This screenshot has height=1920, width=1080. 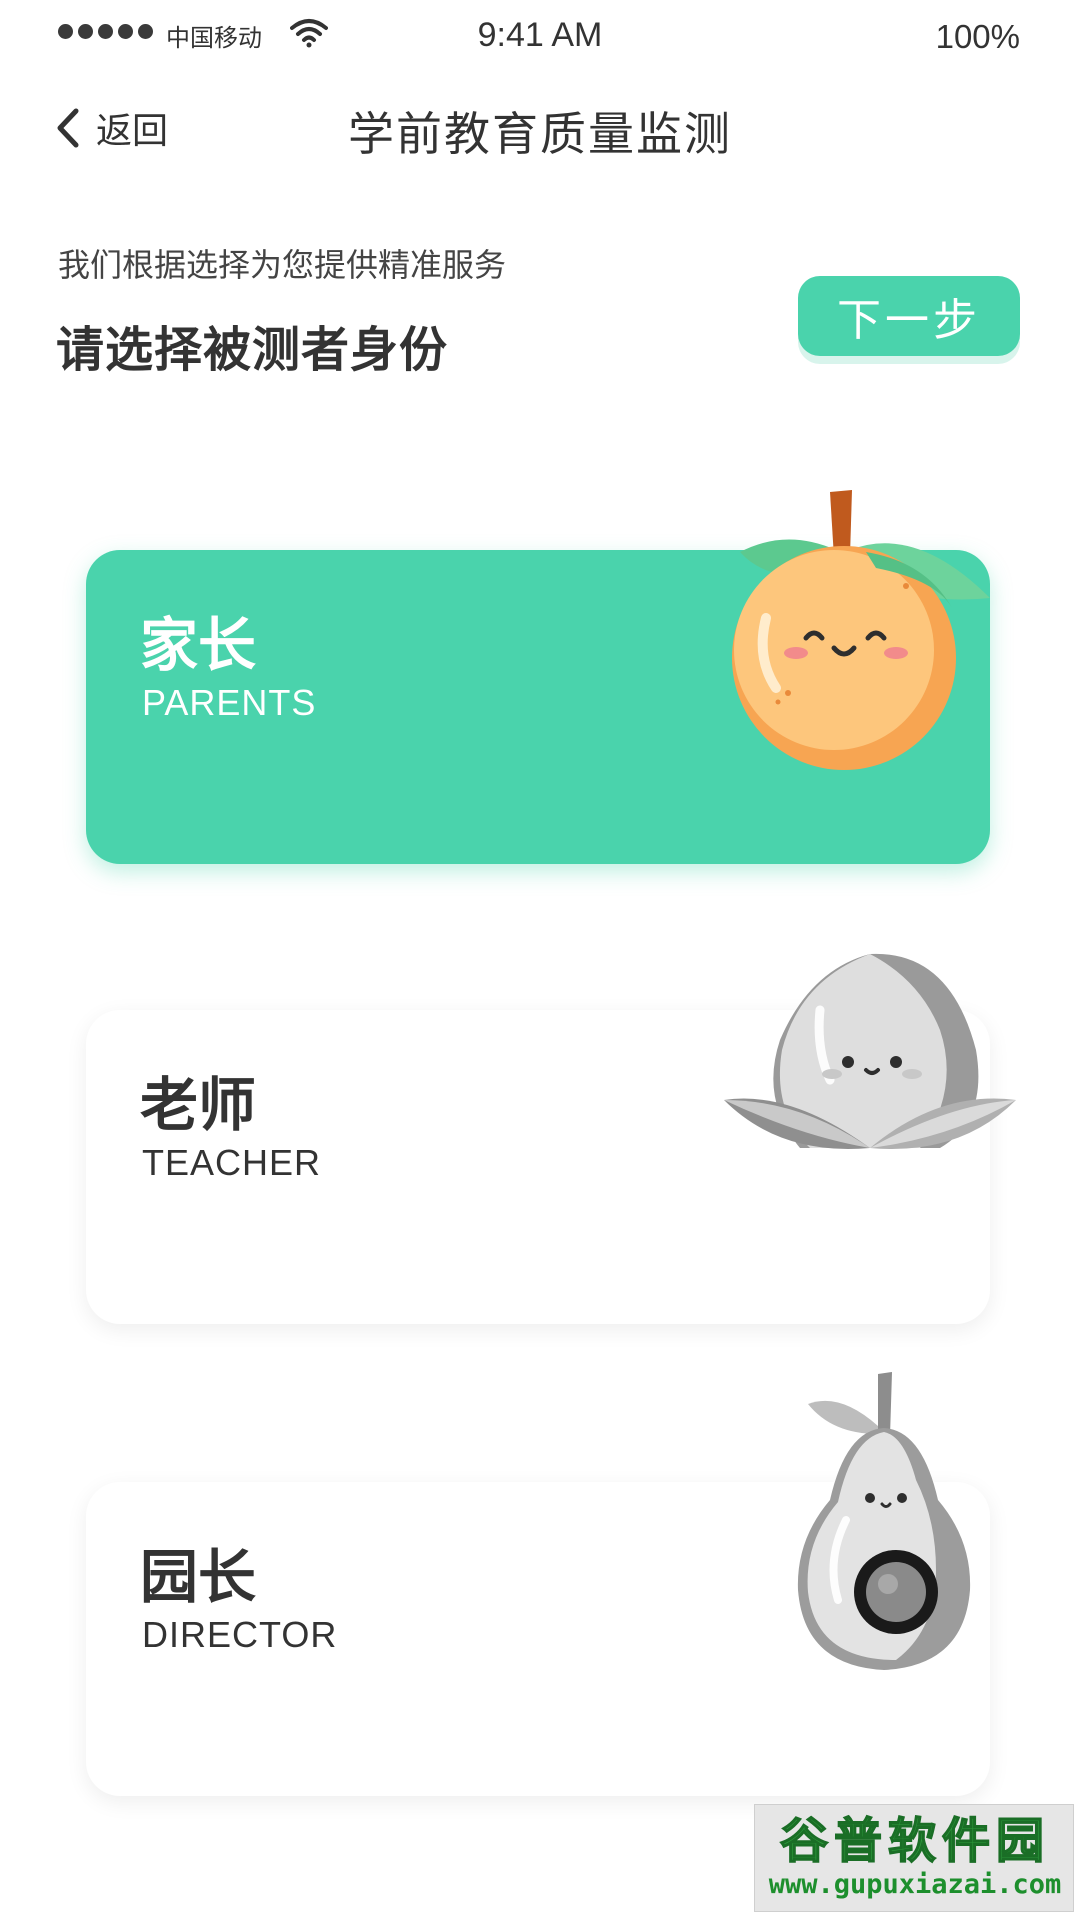 What do you see at coordinates (915, 1884) in the screenshot?
I see `watermark-url: www.gupuxiazai.com` at bounding box center [915, 1884].